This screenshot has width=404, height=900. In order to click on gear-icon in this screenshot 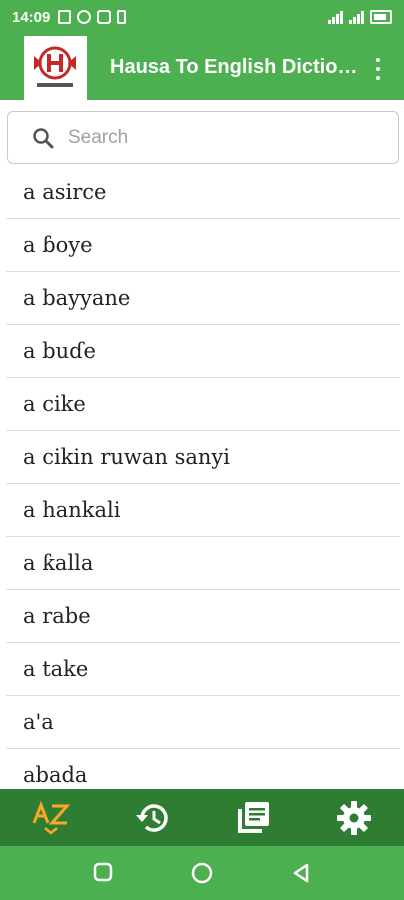, I will do `click(353, 817)`.